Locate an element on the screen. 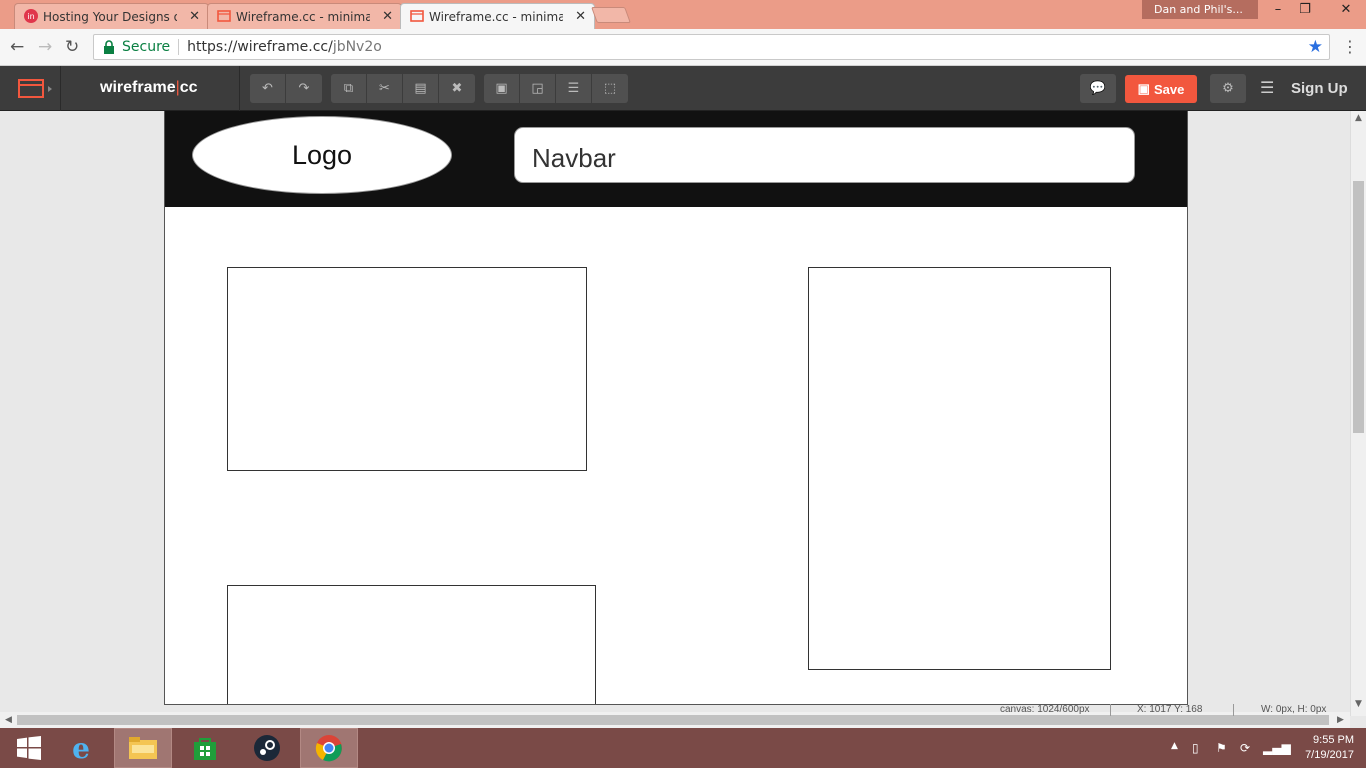 This screenshot has width=1366, height=768. show-hidden-icons-icon: ▲ is located at coordinates (1174, 746).